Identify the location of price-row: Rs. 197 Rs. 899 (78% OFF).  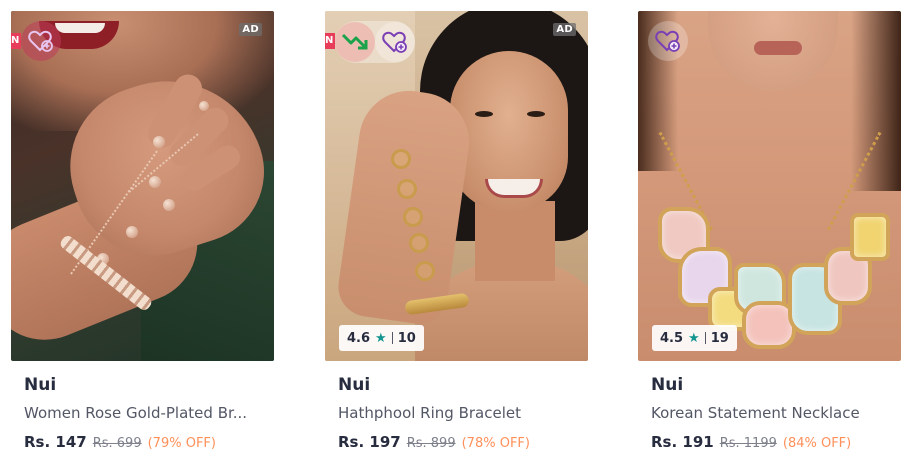
(434, 442).